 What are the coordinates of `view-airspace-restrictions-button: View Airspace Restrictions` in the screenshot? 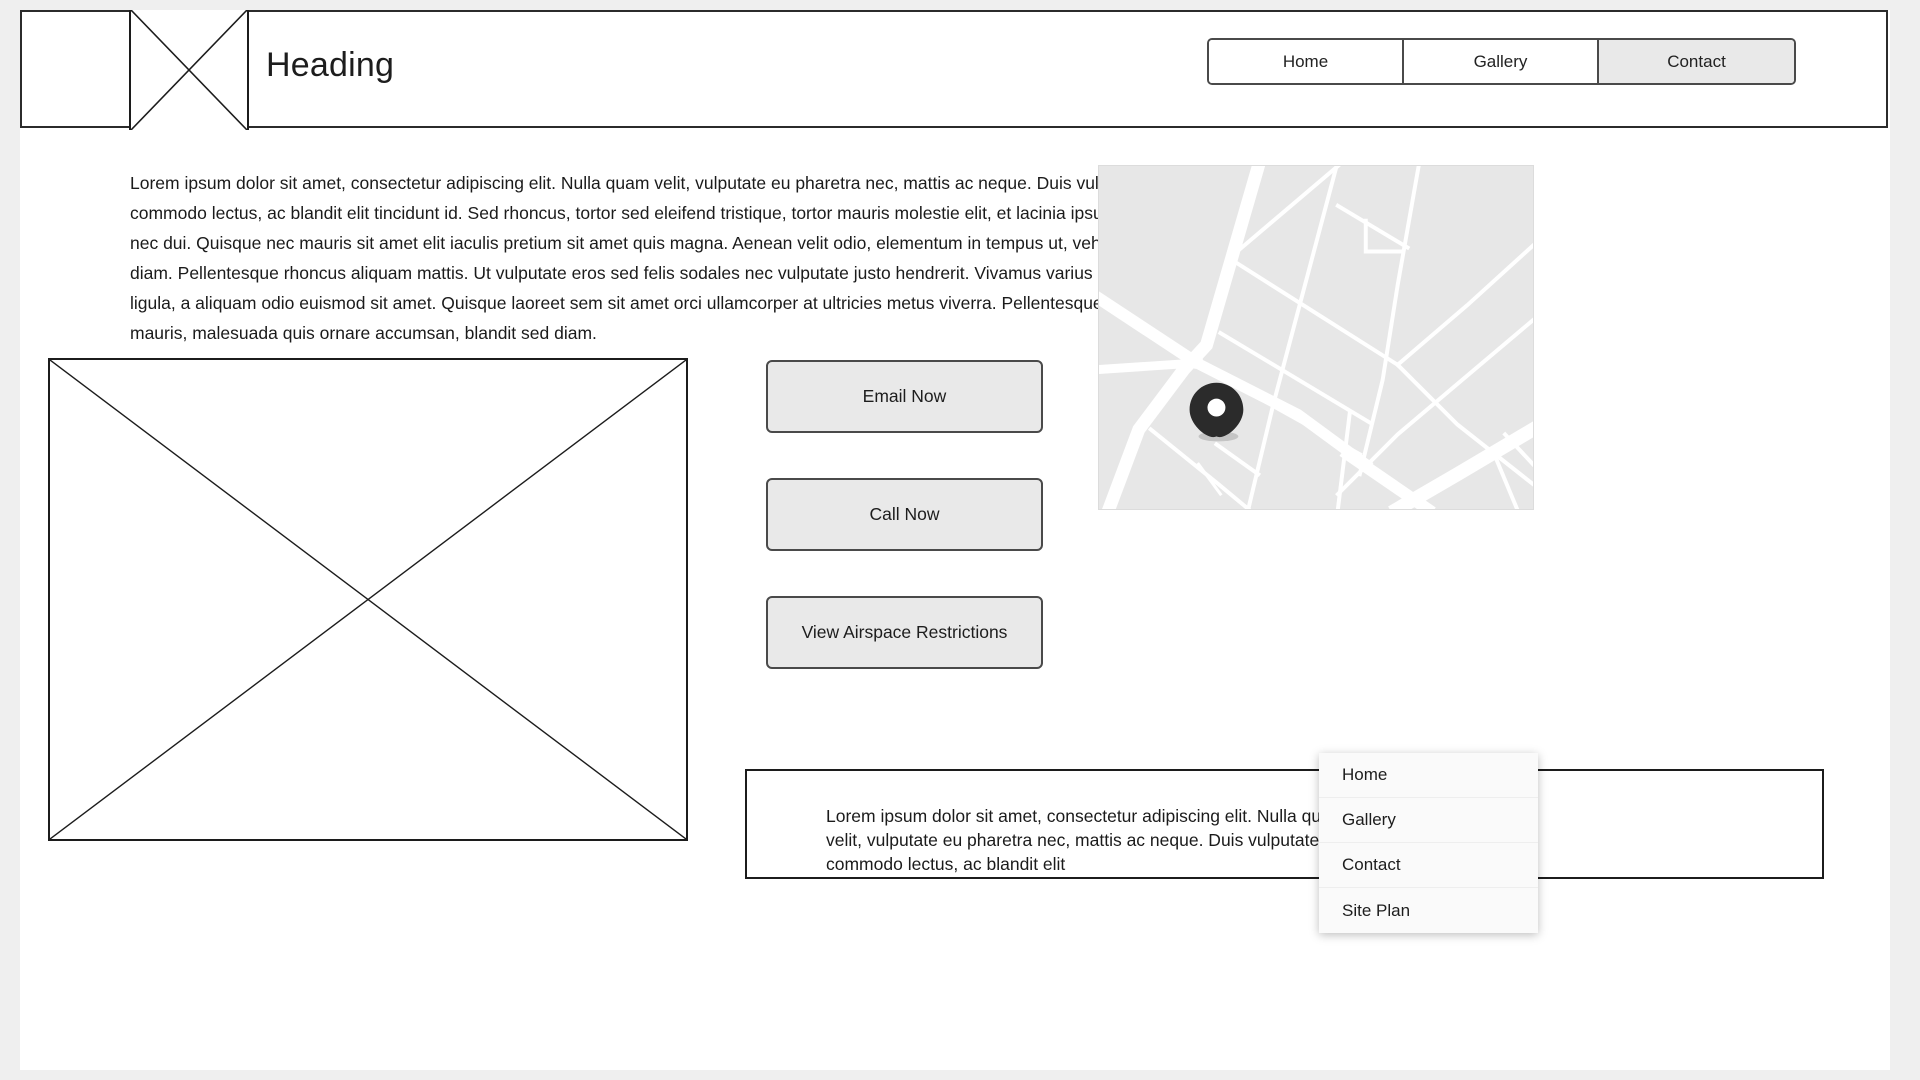 It's located at (904, 632).